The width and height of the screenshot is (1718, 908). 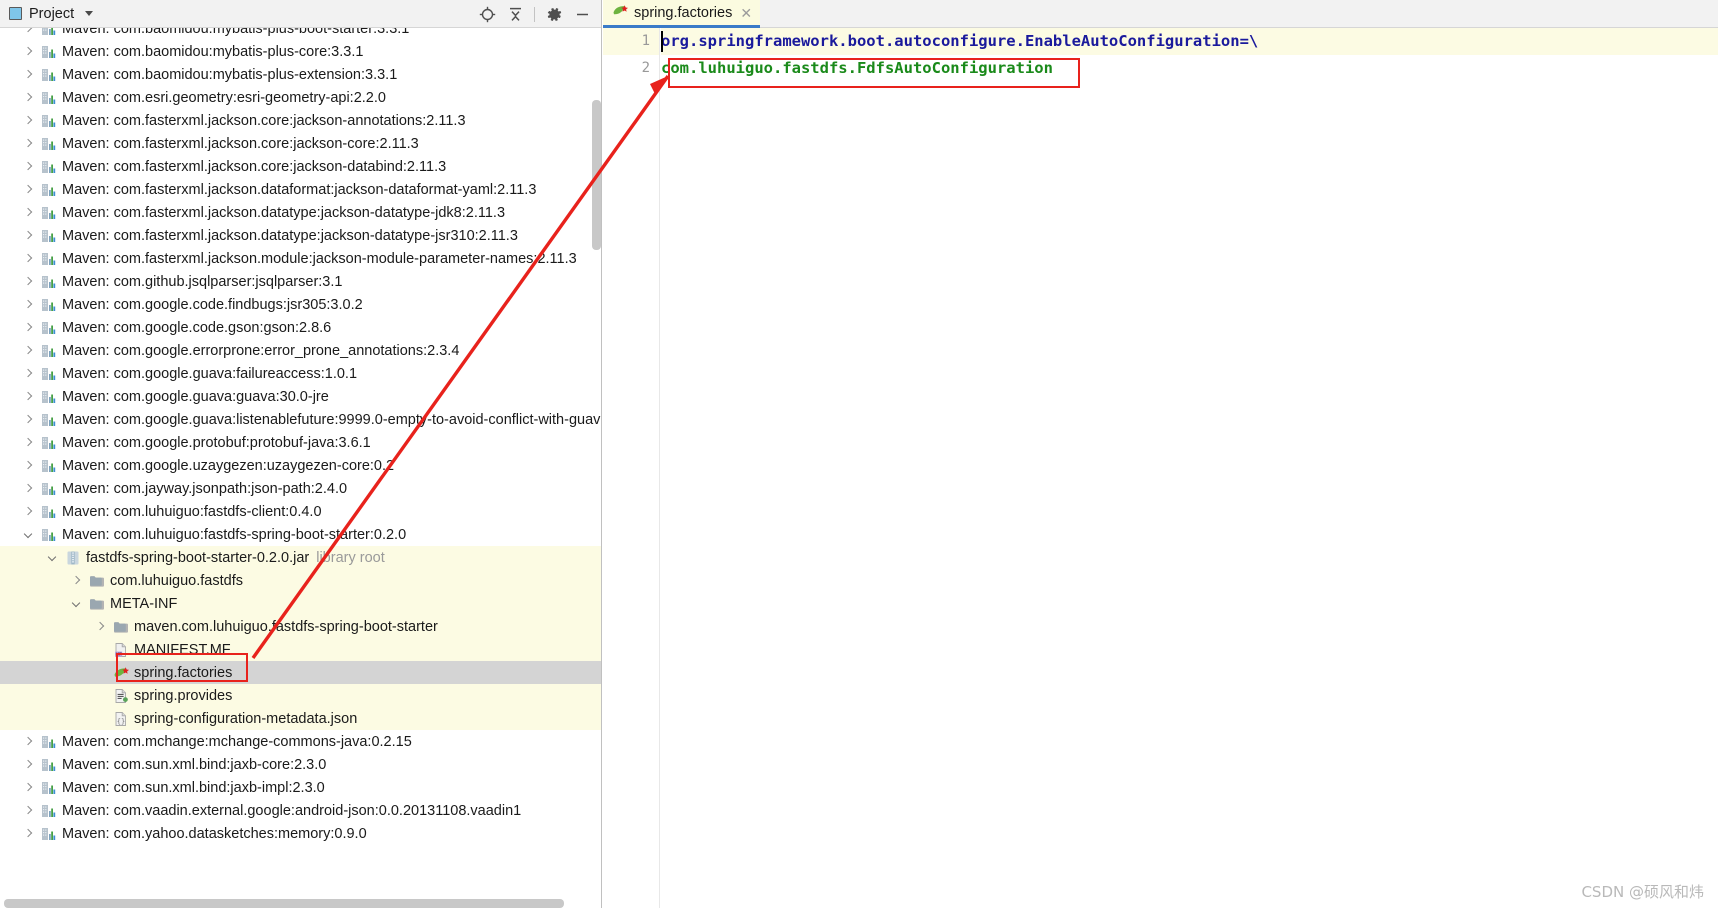 I want to click on tree-row: {} spring-configuration-metadata.json, so click(x=300, y=718).